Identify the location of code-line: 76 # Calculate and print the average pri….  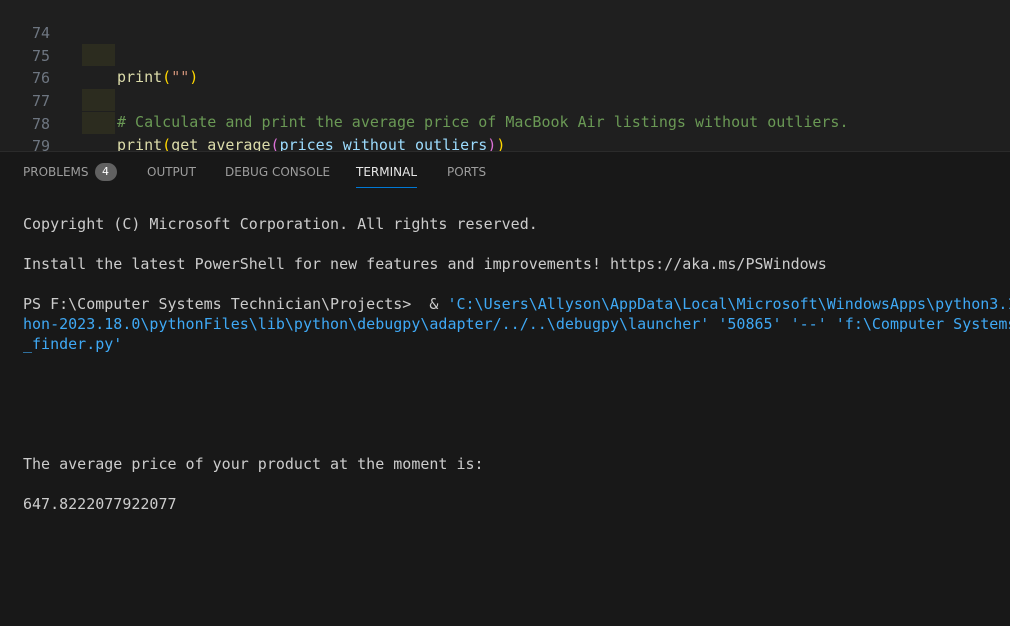
(505, 88).